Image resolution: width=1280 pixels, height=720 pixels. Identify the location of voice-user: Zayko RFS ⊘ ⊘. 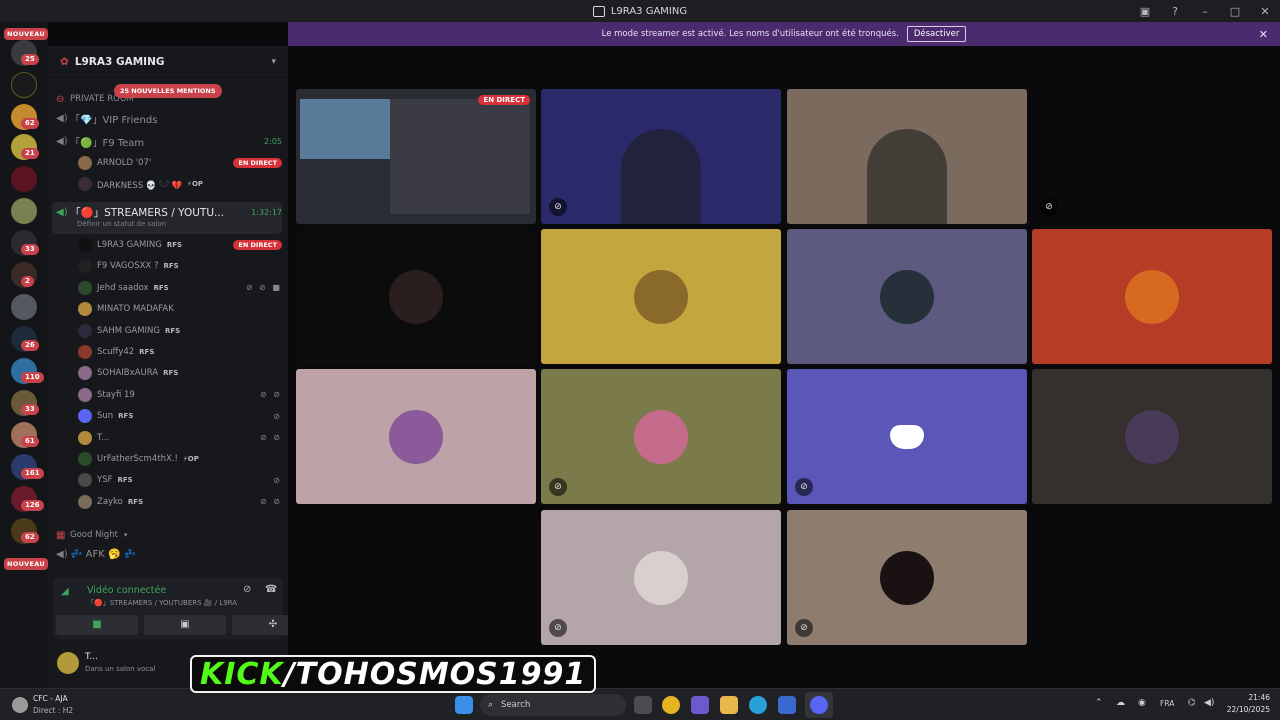
(180, 502).